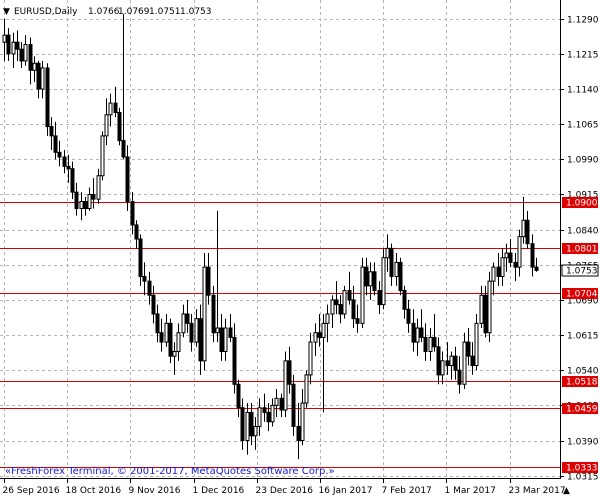  I want to click on y-tick-label: 1.1215, so click(583, 56).